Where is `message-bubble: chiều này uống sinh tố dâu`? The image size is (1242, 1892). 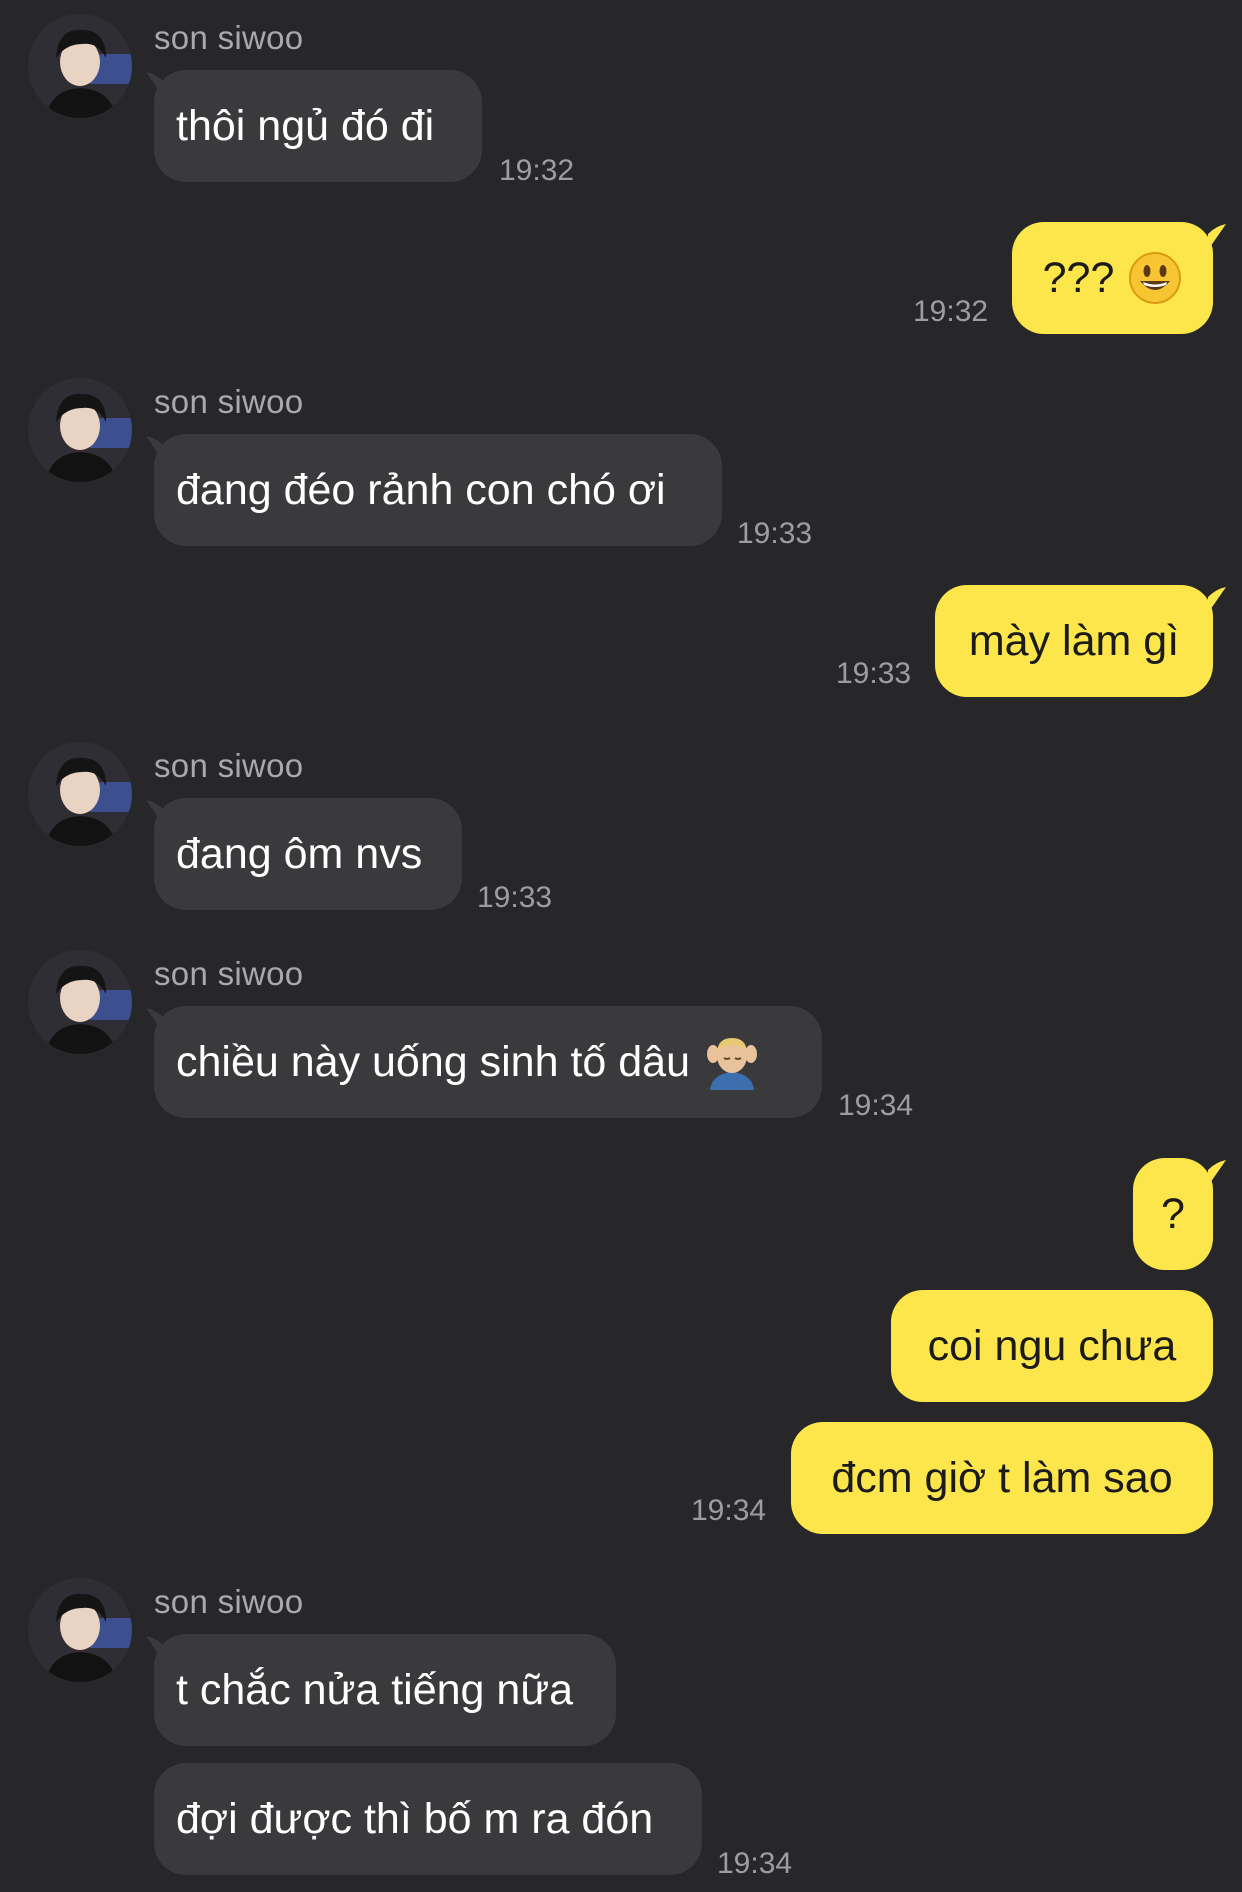
message-bubble: chiều này uống sinh tố dâu is located at coordinates (488, 1062).